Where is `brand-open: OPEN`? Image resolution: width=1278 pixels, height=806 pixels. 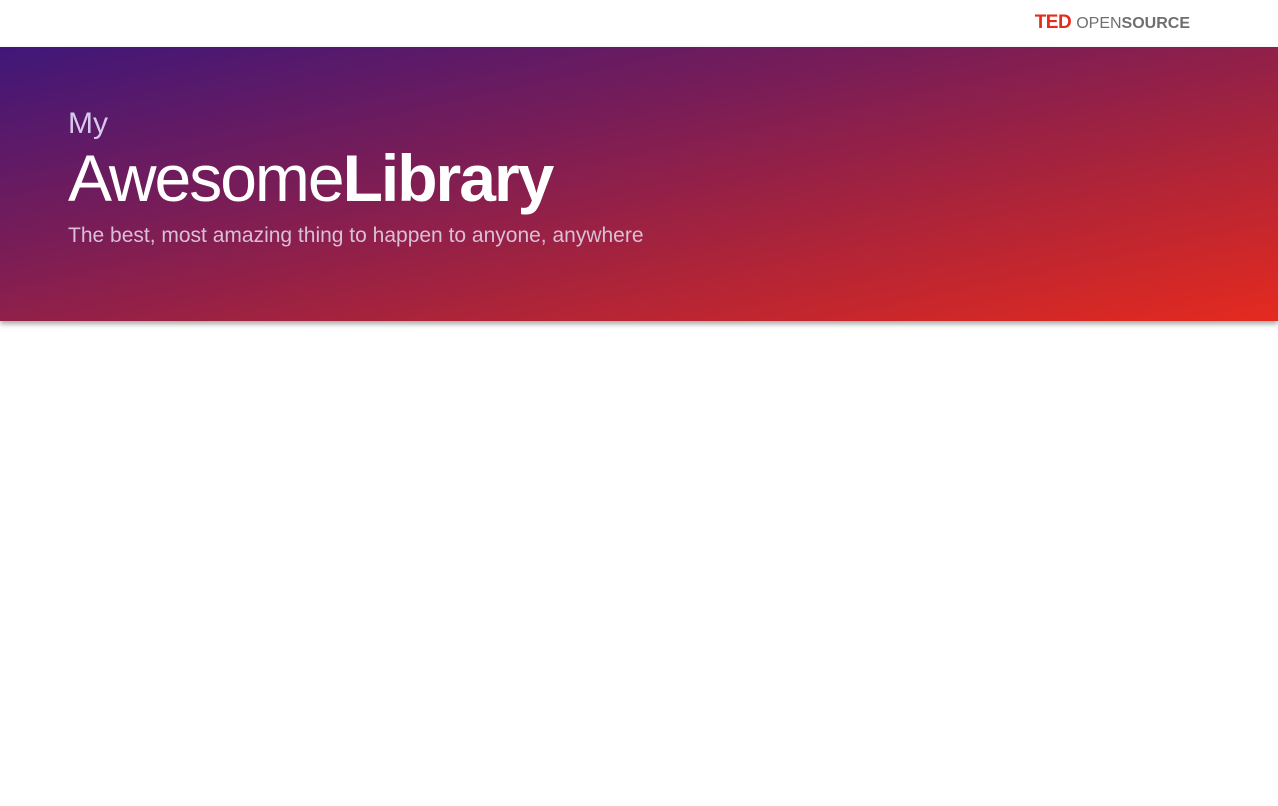
brand-open: OPEN is located at coordinates (1099, 23).